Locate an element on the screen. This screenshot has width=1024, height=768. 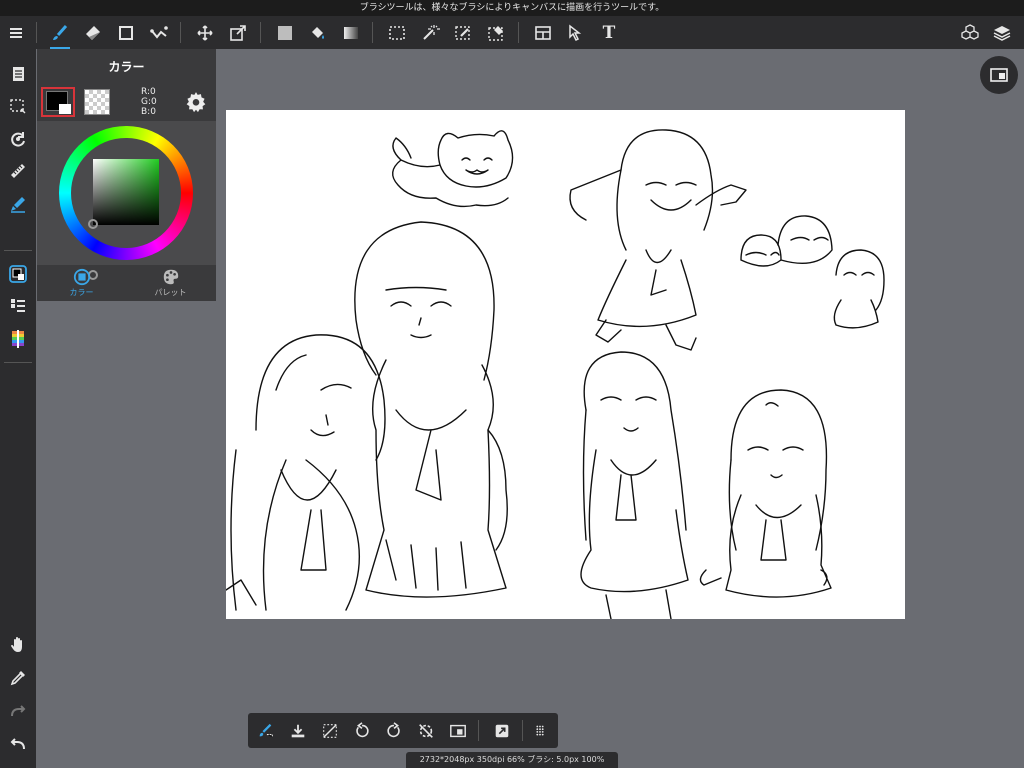
select-pen-tool-button is located at coordinates (463, 32).